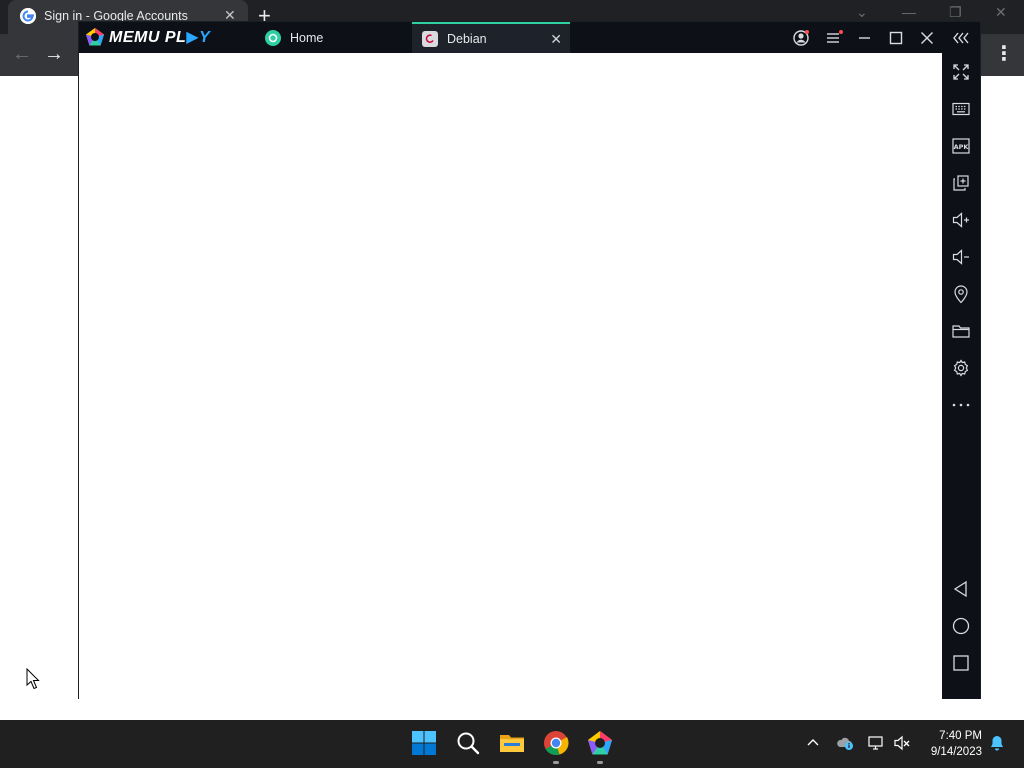  What do you see at coordinates (876, 743) in the screenshot?
I see `network-icon` at bounding box center [876, 743].